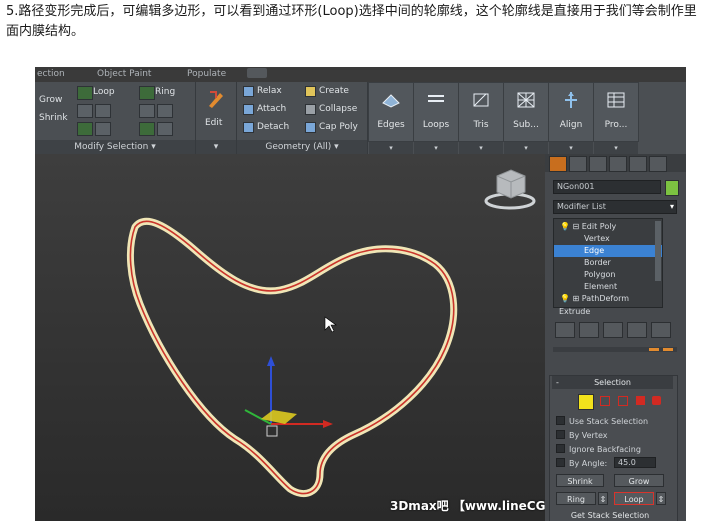  Describe the element at coordinates (661, 330) in the screenshot. I see `configure-sets-icon` at that location.